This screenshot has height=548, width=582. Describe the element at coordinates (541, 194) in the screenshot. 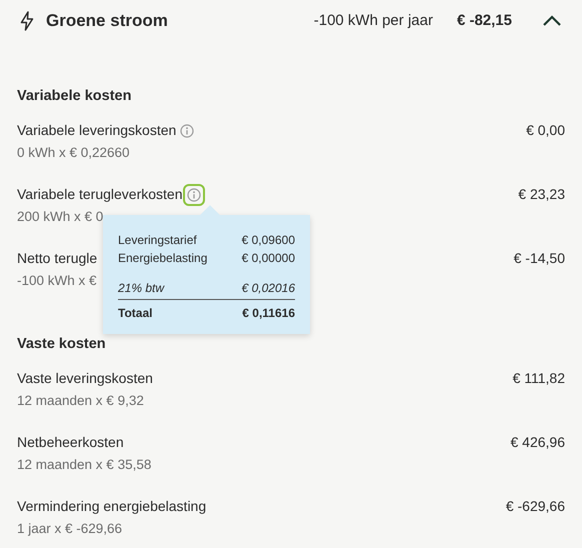

I see `cost-amount: € 23,23` at that location.